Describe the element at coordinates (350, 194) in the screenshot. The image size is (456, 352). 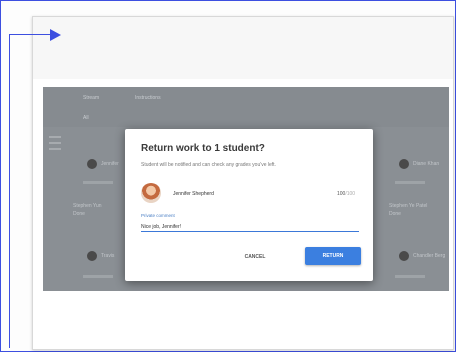
I see `grade-denominator: /100` at that location.